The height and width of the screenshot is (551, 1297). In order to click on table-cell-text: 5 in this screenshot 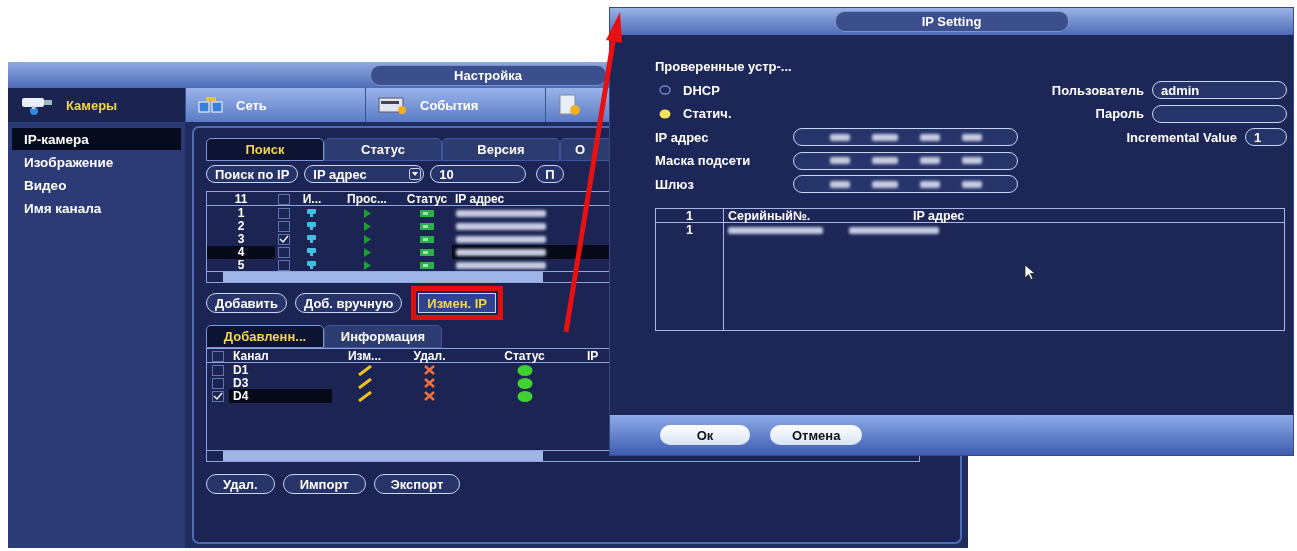, I will do `click(241, 265)`.